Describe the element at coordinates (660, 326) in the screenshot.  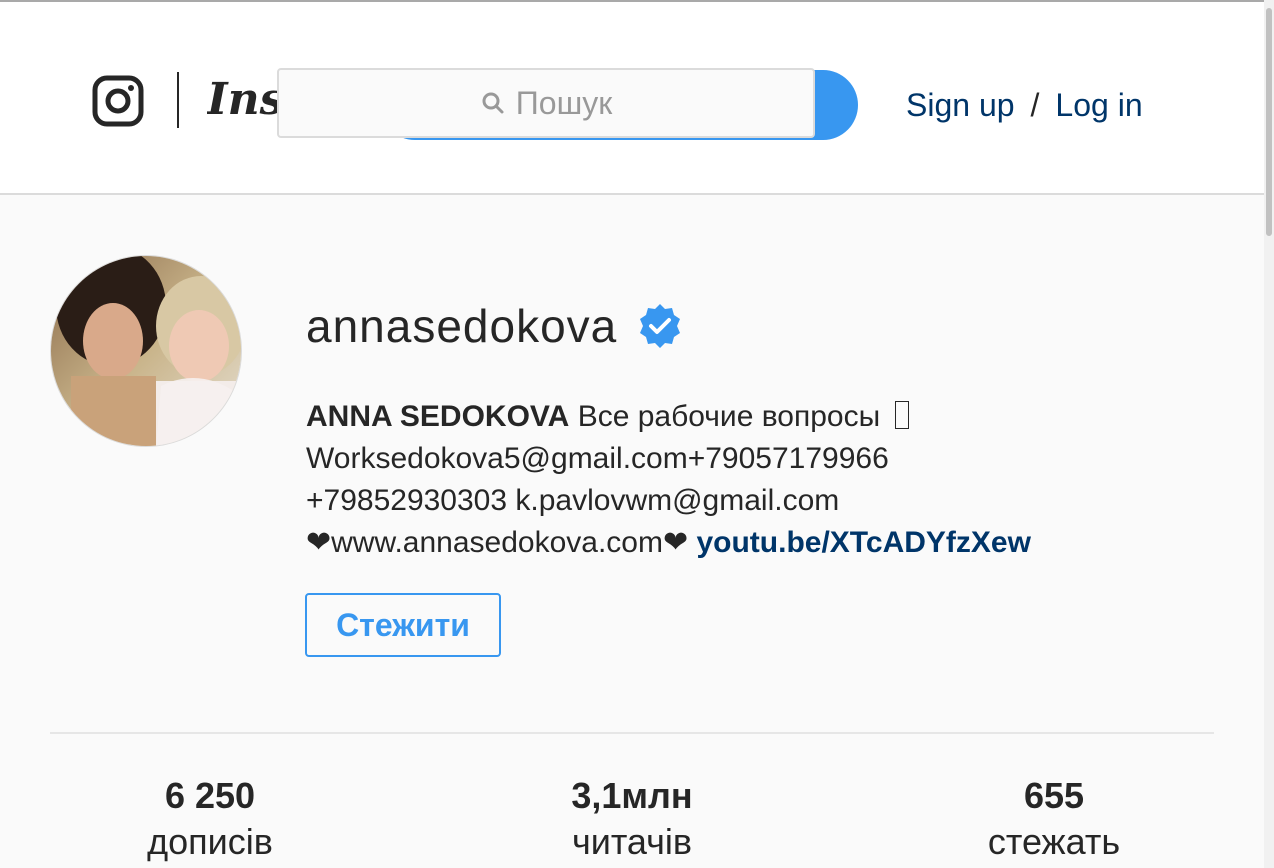
I see `verified-badge-icon` at that location.